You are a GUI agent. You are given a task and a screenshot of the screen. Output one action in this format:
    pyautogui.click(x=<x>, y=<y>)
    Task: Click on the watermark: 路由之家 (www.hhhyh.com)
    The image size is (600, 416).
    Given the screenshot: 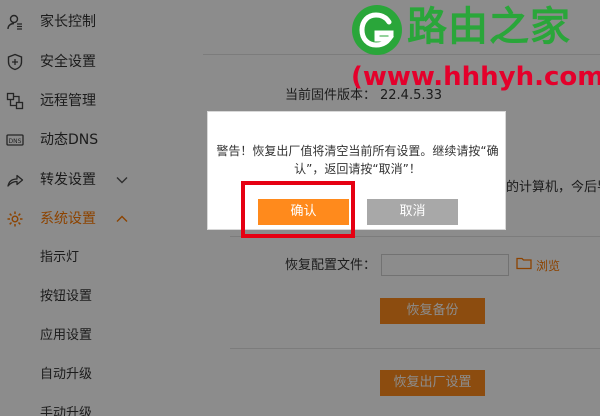 What is the action you would take?
    pyautogui.click(x=472, y=50)
    